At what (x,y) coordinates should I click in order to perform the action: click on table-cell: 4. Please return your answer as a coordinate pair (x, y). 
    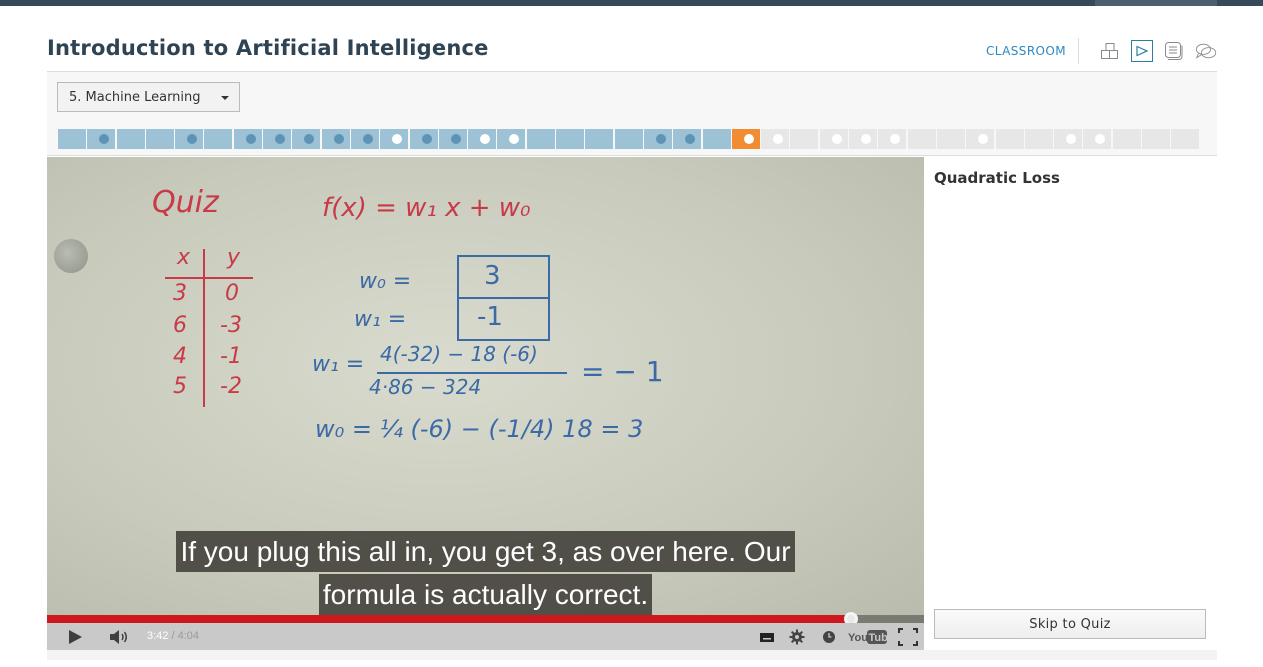
    Looking at the image, I should click on (180, 356).